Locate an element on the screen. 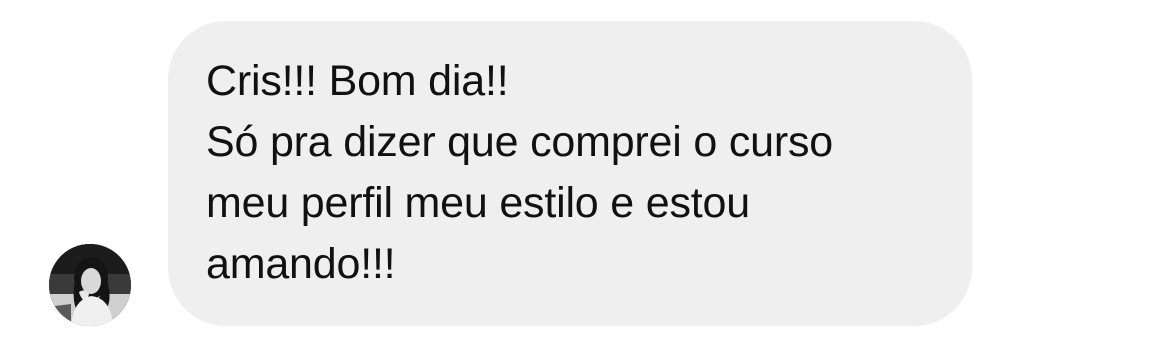 The width and height of the screenshot is (1170, 354). message-line: meu perfil meu estilo e estou is located at coordinates (478, 203).